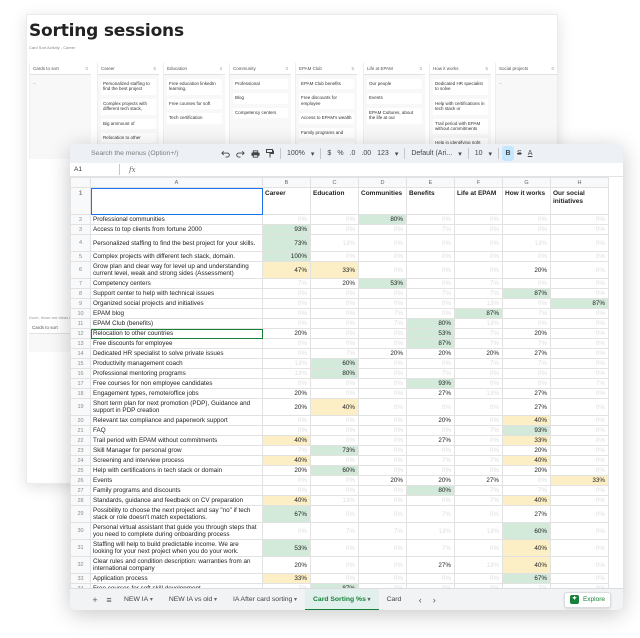 The image size is (640, 638). What do you see at coordinates (176, 578) in the screenshot?
I see `row-label-cell: Application process` at bounding box center [176, 578].